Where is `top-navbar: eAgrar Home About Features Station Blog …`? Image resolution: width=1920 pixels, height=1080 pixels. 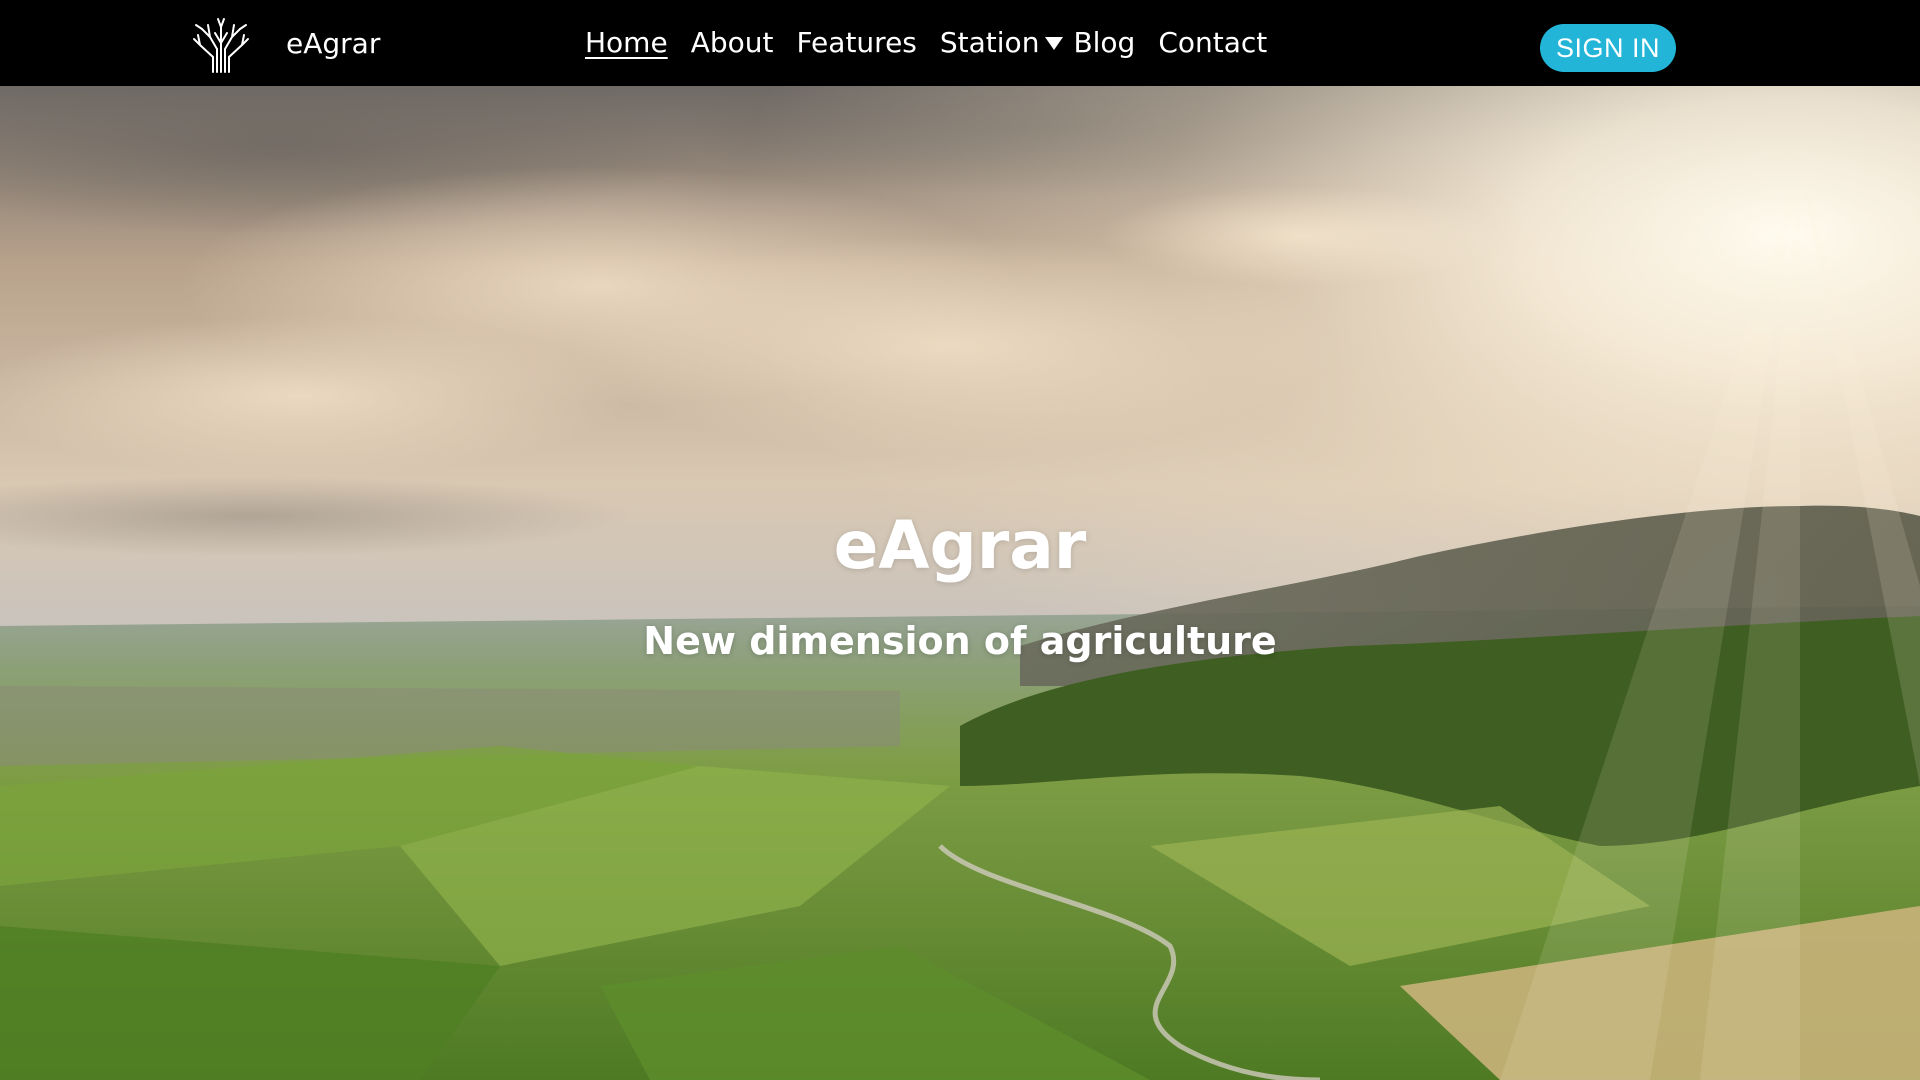 top-navbar: eAgrar Home About Features Station Blog … is located at coordinates (960, 43).